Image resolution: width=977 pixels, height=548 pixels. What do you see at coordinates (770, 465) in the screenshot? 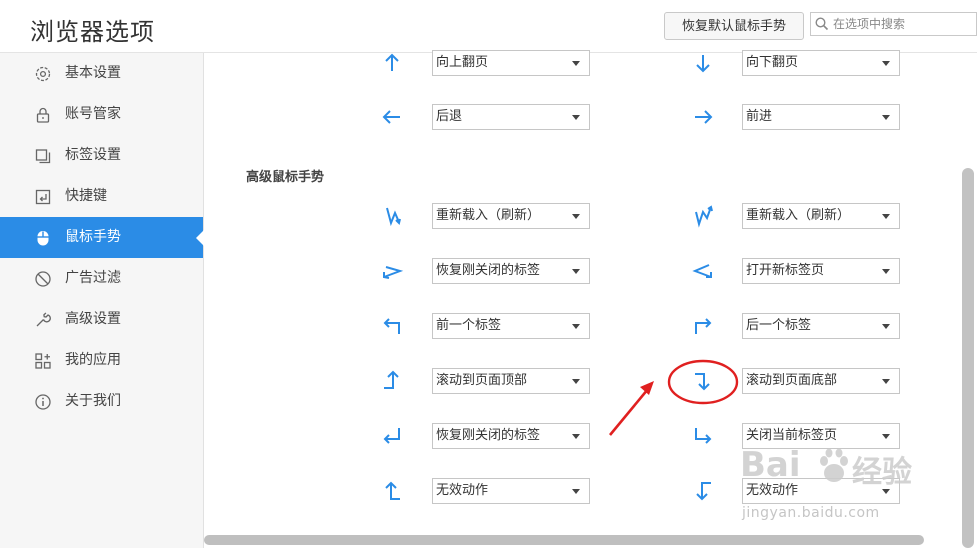
I see `watermark-brand-left: Bai` at bounding box center [770, 465].